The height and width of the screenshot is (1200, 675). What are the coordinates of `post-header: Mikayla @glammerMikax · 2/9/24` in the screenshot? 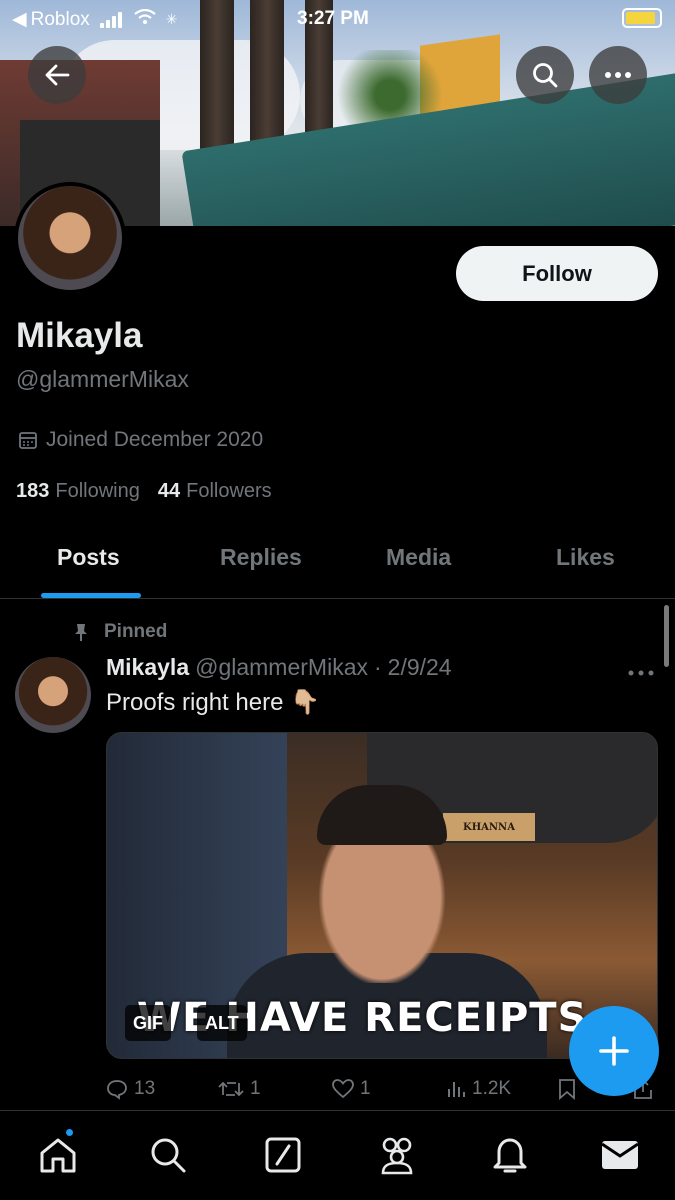 It's located at (279, 667).